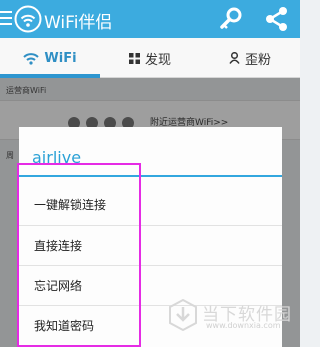 The width and height of the screenshot is (320, 347). I want to click on watermark-logo-icon, so click(183, 315).